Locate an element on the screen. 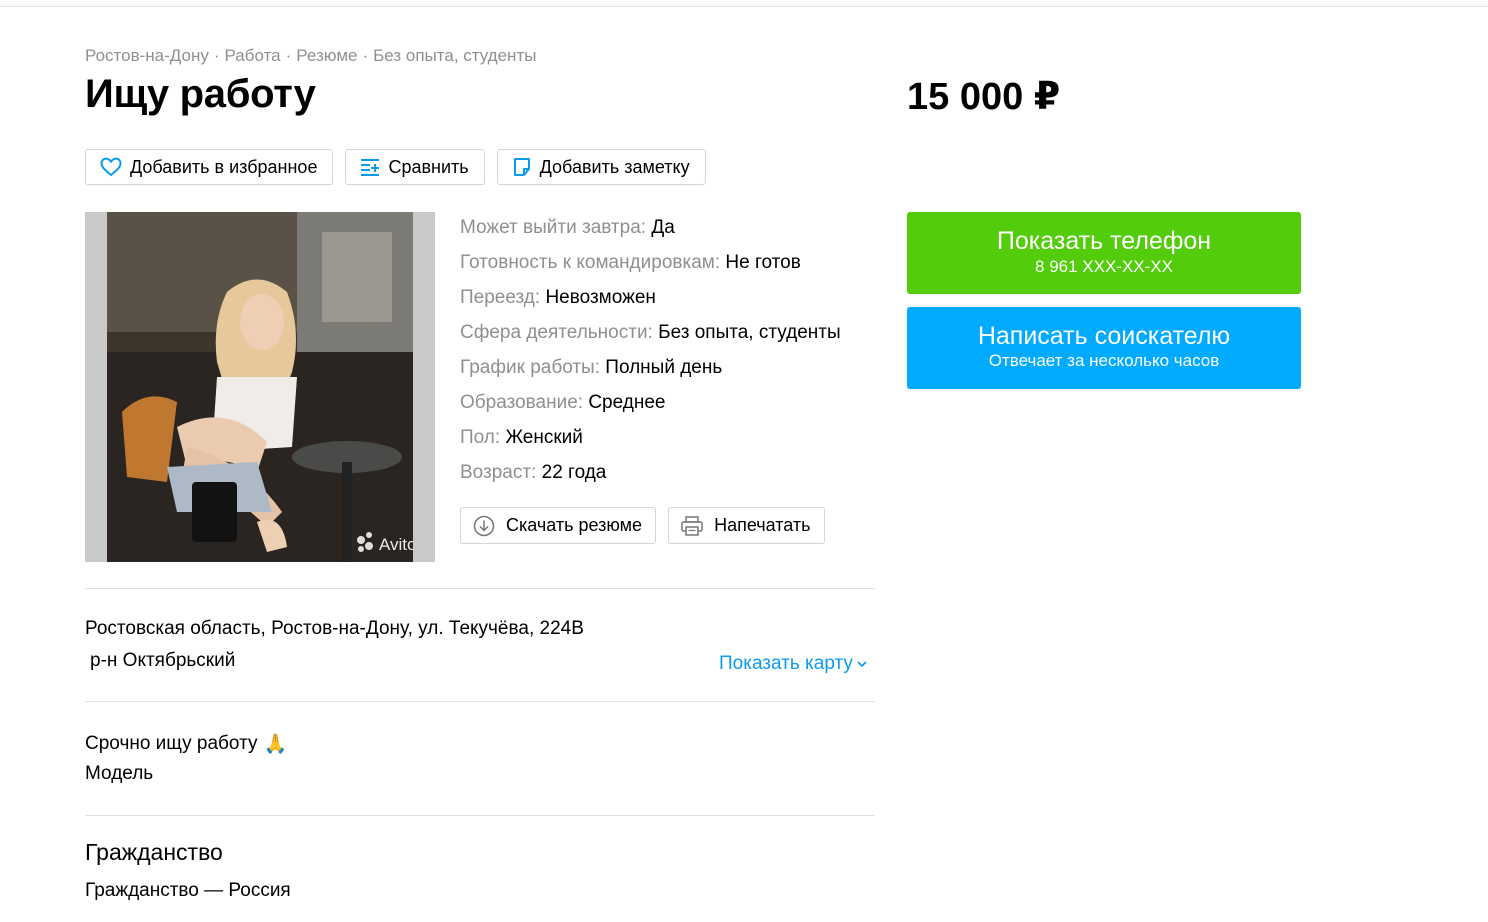  compare-button: Сравнить is located at coordinates (415, 167).